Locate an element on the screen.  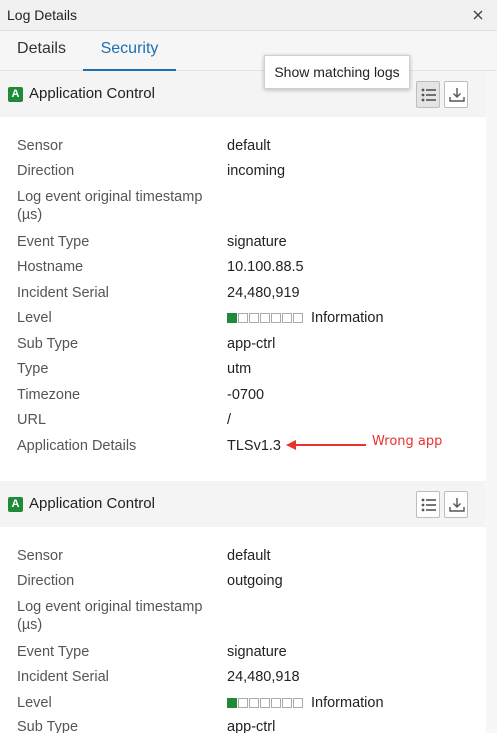
scrollbar is located at coordinates (491, 402).